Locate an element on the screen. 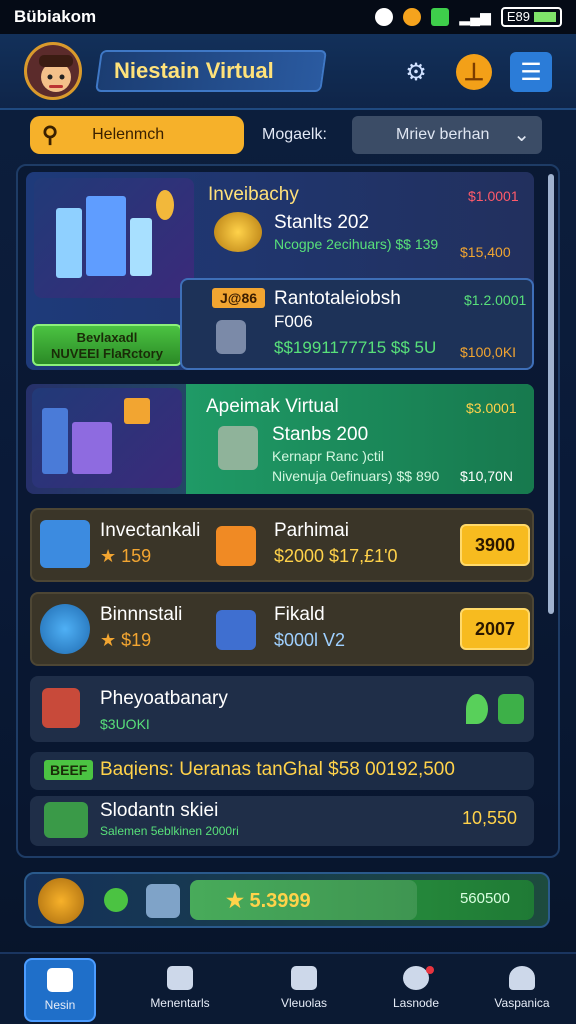 Image resolution: width=576 pixels, height=1024 pixels. download-icon is located at coordinates (440, 17).